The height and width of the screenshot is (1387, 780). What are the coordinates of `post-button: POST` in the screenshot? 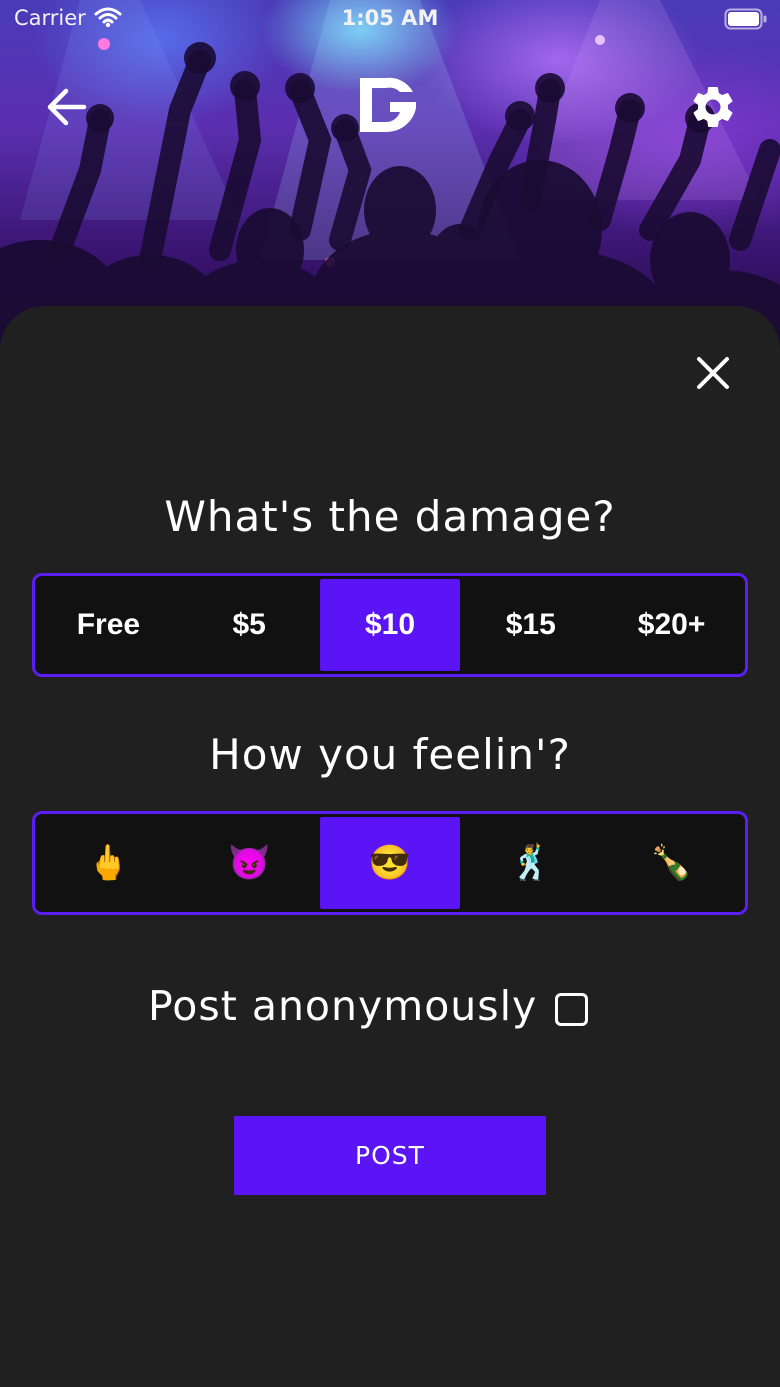 It's located at (390, 1155).